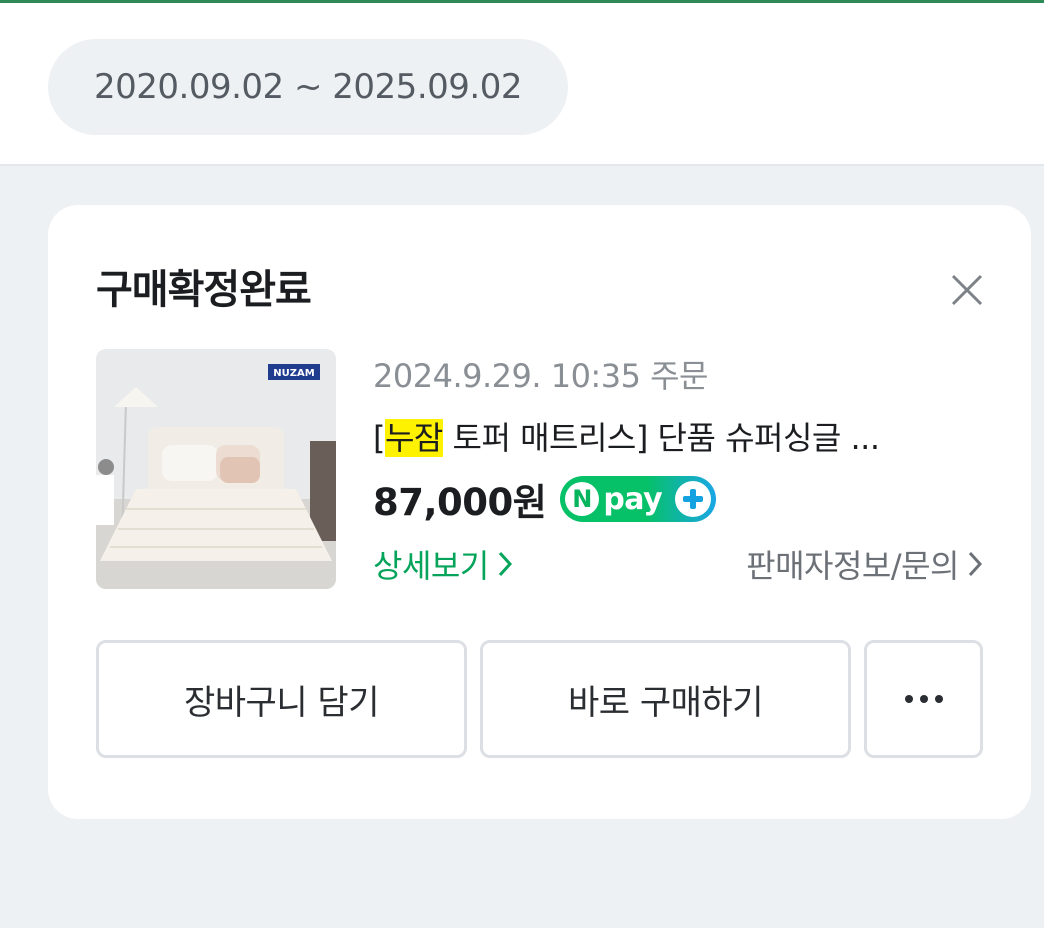 This screenshot has width=1044, height=928. I want to click on order-date: 2024.9.29. 10:35 주문, so click(540, 376).